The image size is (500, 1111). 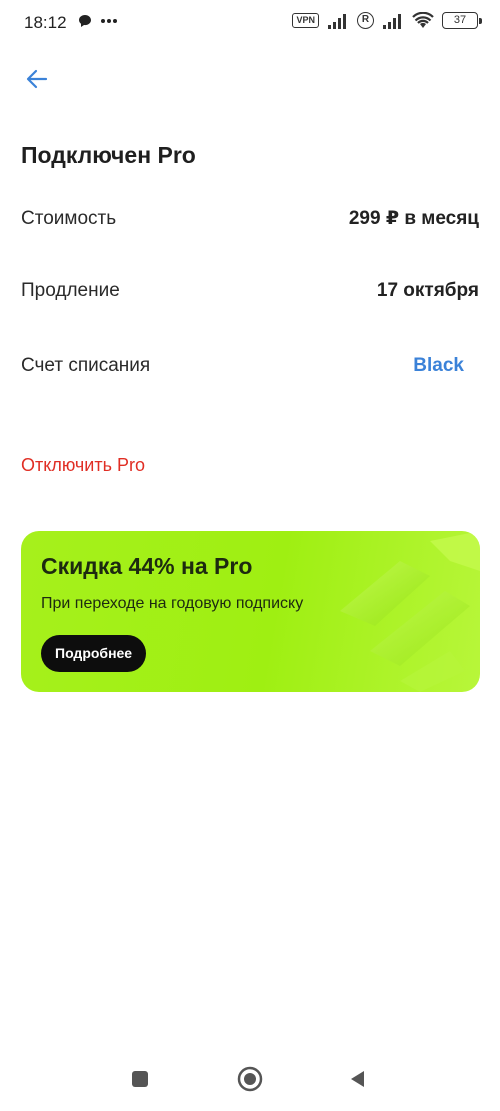 What do you see at coordinates (305, 20) in the screenshot?
I see `vpn-icon: VPN` at bounding box center [305, 20].